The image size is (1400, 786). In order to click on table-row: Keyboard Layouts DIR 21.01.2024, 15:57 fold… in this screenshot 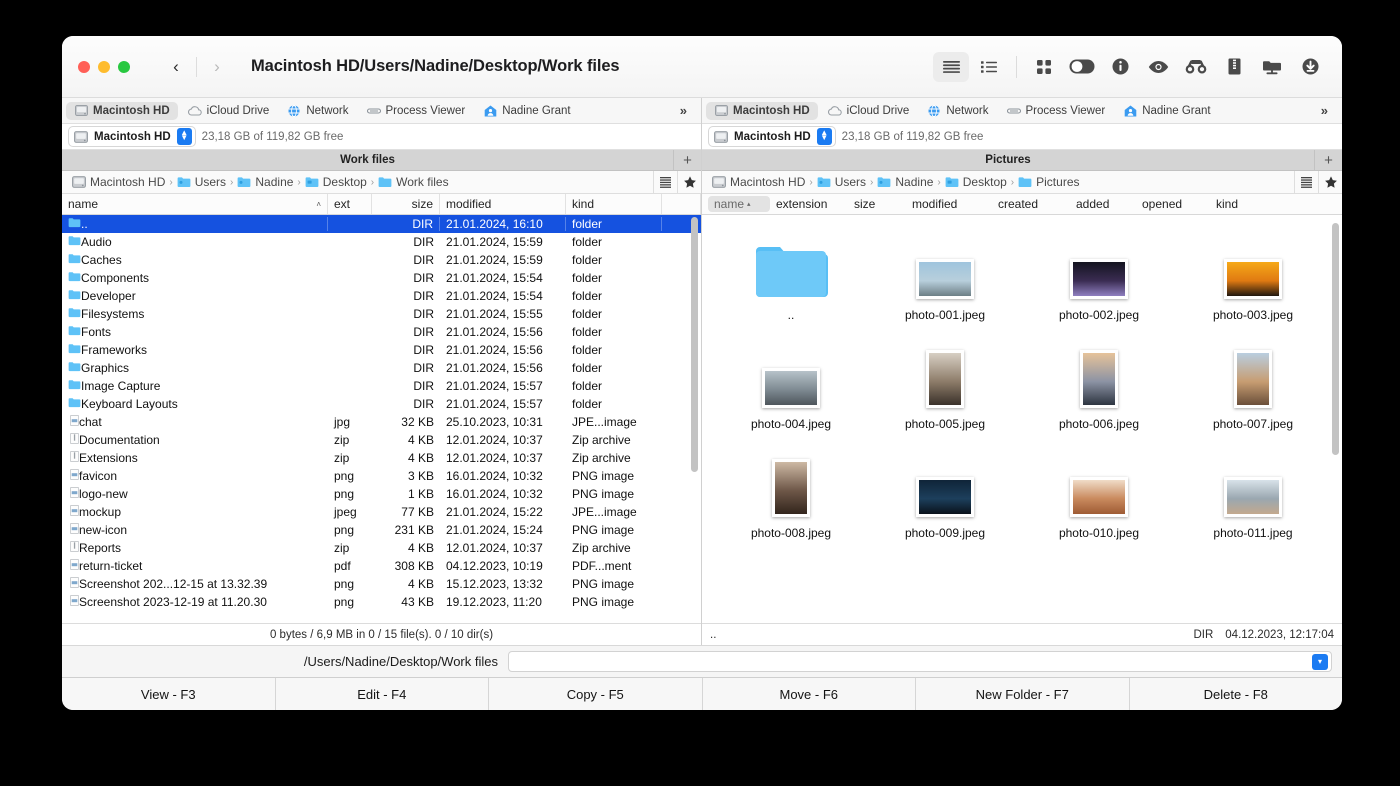, I will do `click(381, 404)`.